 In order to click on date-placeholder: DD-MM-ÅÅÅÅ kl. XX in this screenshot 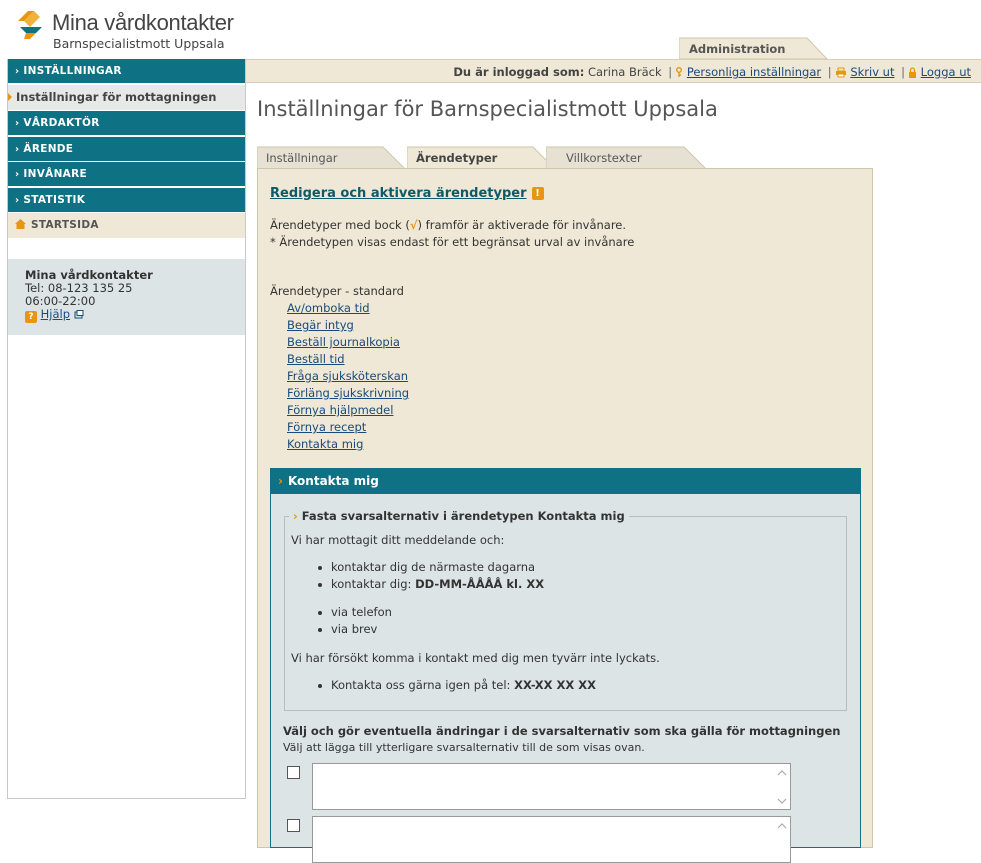, I will do `click(480, 584)`.